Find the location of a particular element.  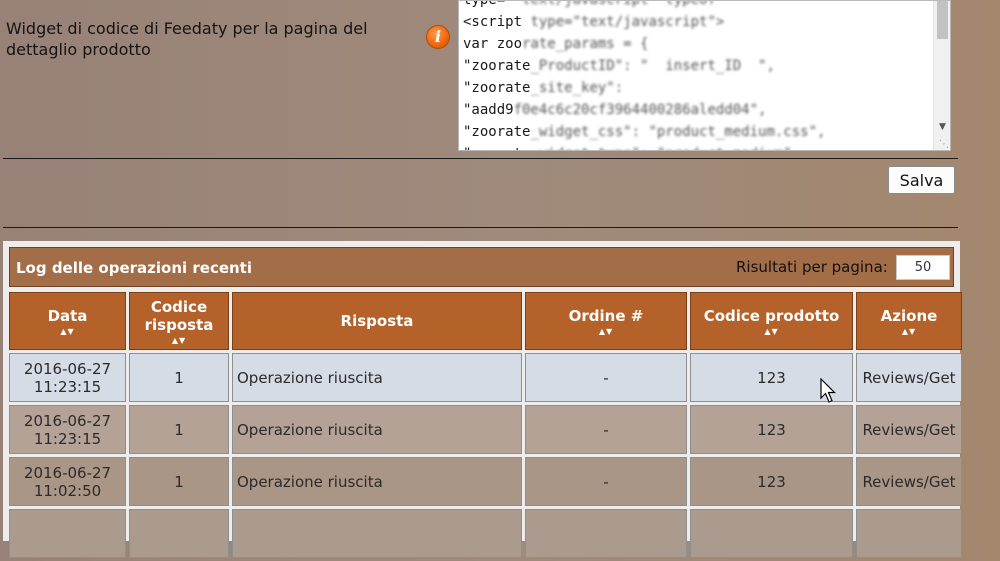

date-cell is located at coordinates (67, 533).